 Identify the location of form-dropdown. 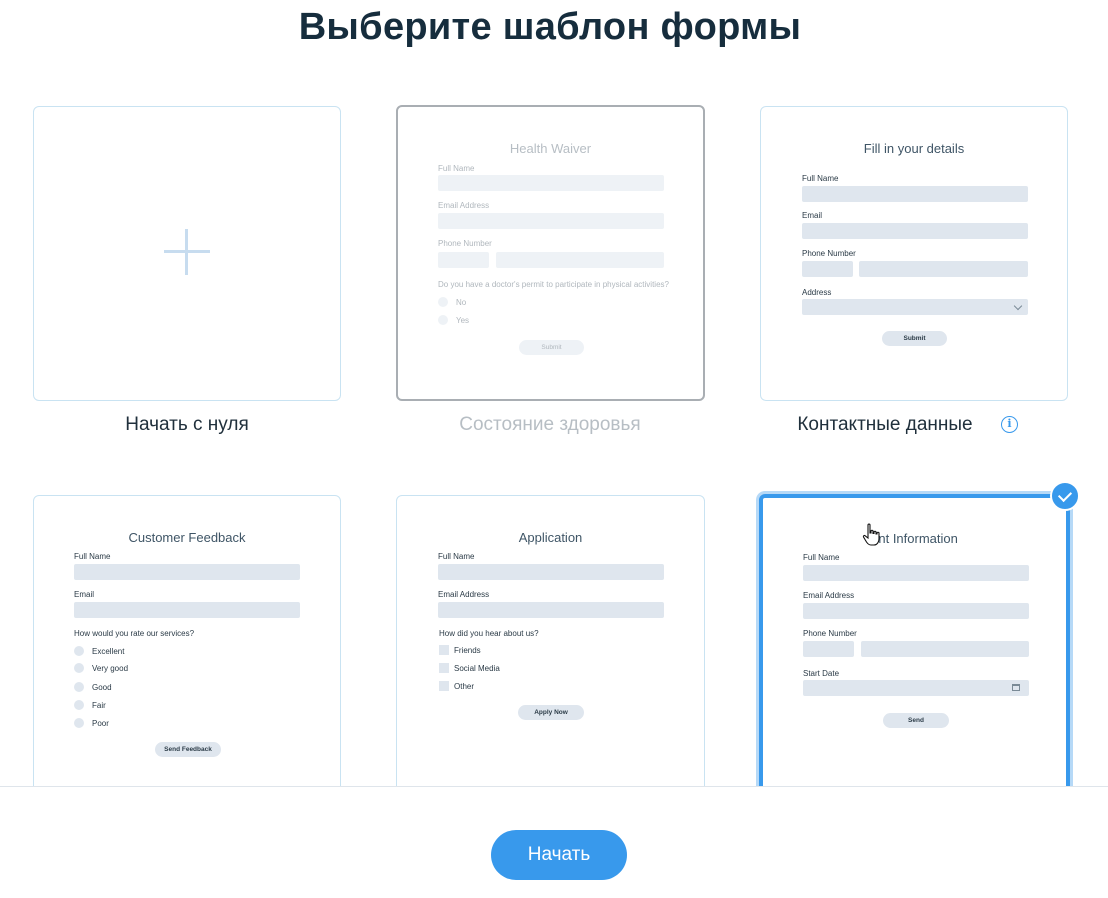
(915, 307).